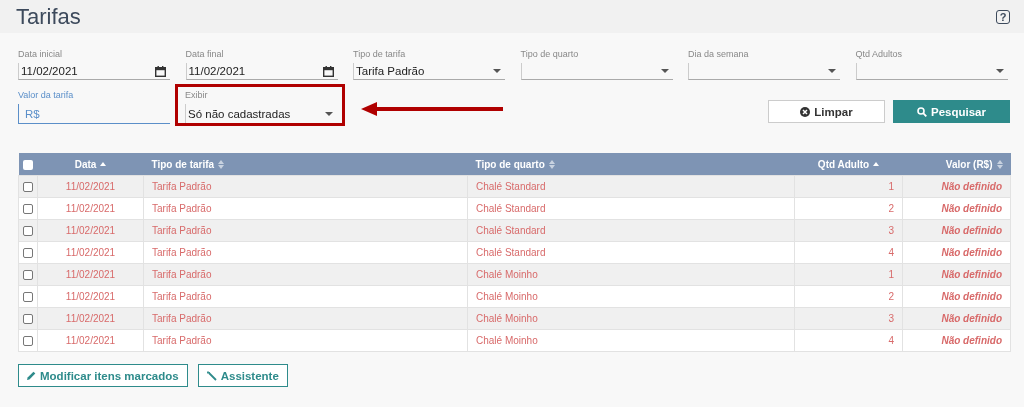 The image size is (1024, 407). What do you see at coordinates (103, 375) in the screenshot?
I see `edit-button: Modificar itens marcados` at bounding box center [103, 375].